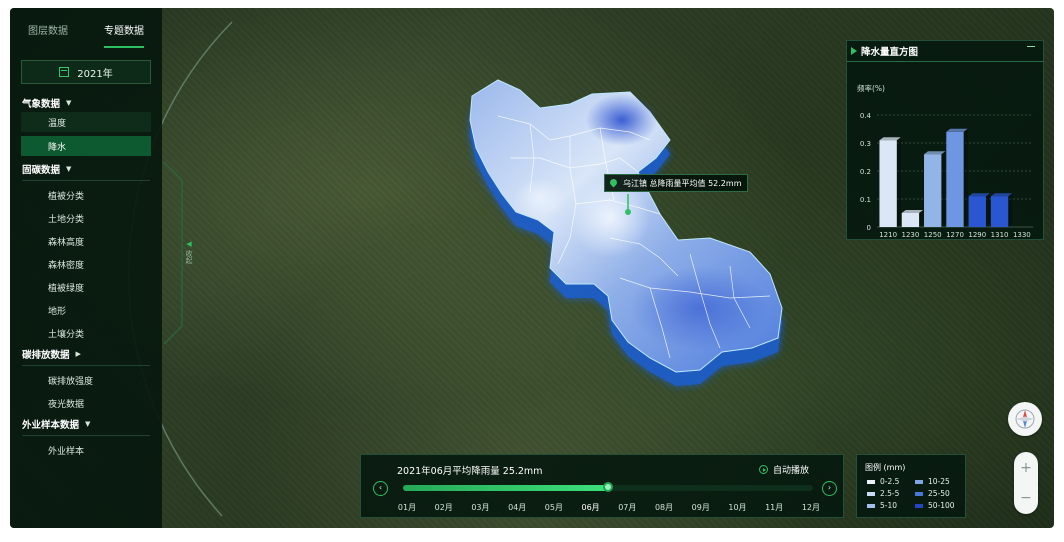 Image resolution: width=1064 pixels, height=542 pixels. I want to click on month-label: 07月, so click(627, 507).